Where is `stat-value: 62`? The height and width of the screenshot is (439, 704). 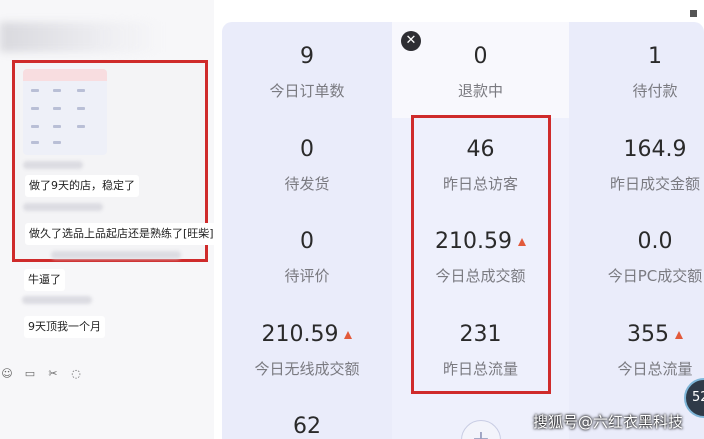 stat-value: 62 is located at coordinates (307, 426).